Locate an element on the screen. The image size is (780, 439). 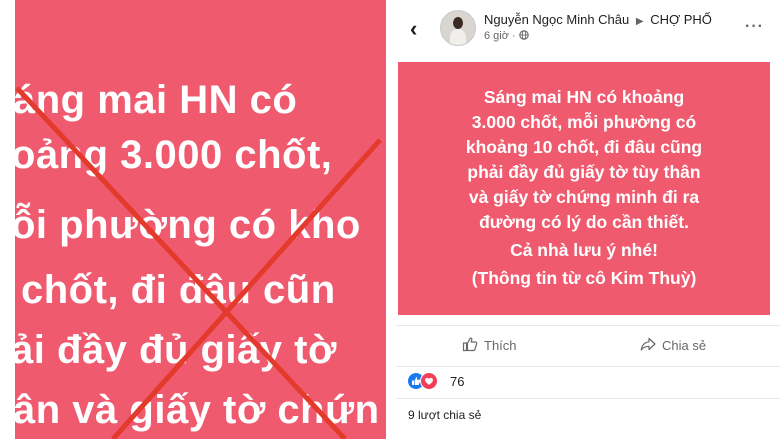
avatar is located at coordinates (458, 28).